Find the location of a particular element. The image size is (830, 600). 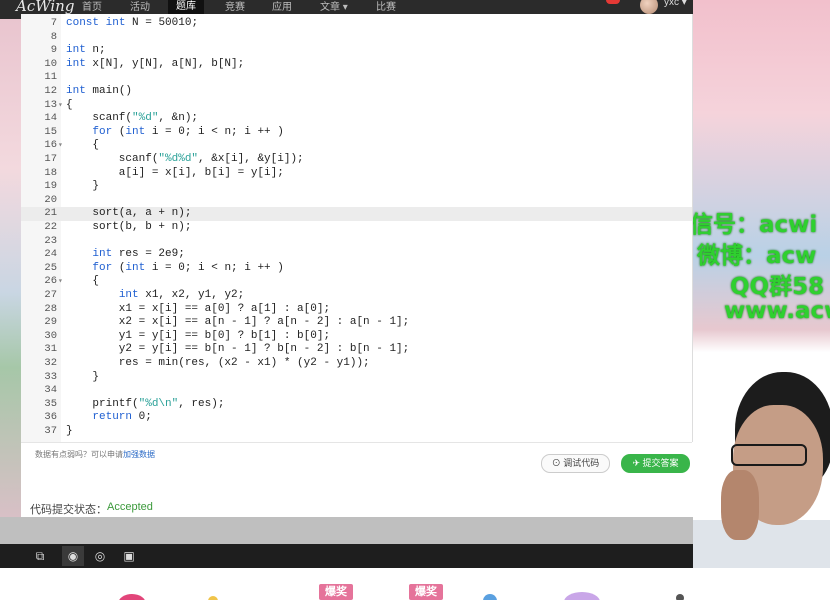

nav-home: 首页 is located at coordinates (92, 6).